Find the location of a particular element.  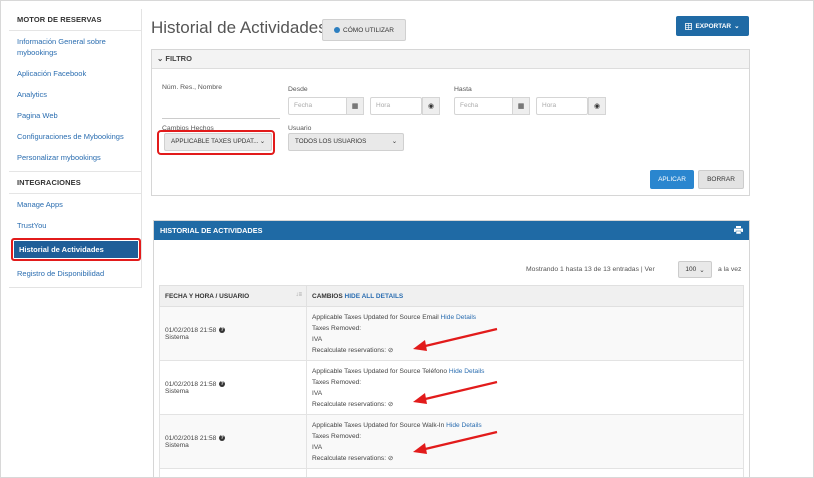

hasta-hora-input: Hora is located at coordinates (562, 106).